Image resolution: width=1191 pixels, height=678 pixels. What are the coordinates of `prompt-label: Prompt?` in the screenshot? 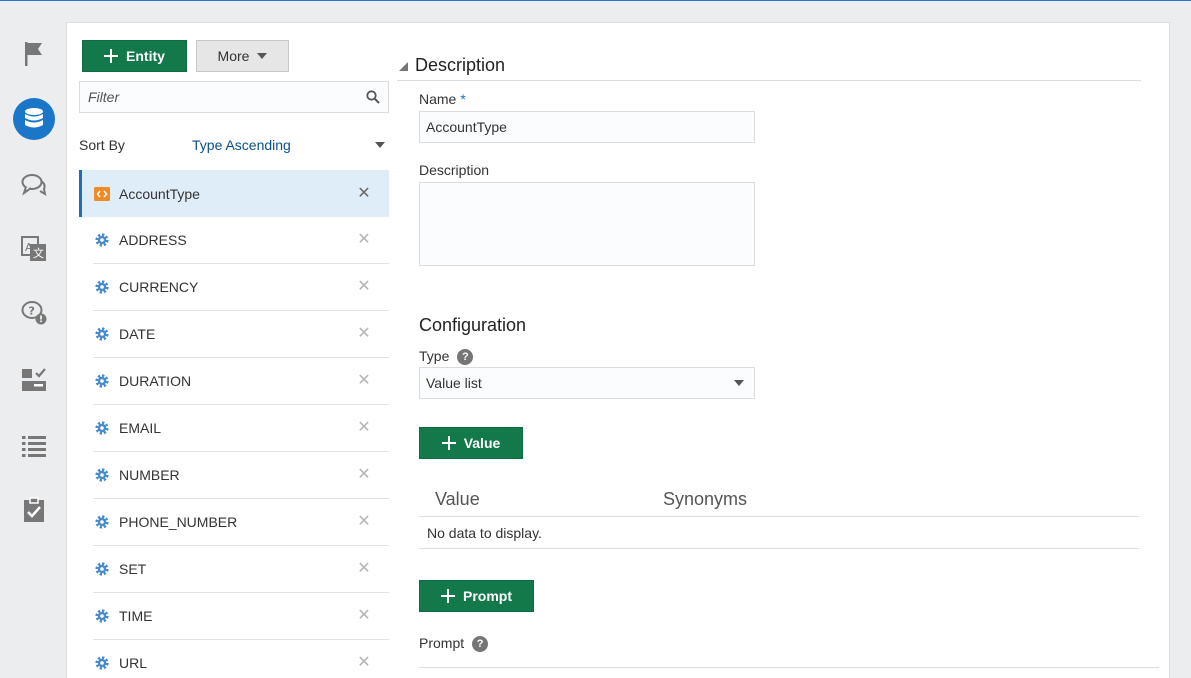 It's located at (454, 644).